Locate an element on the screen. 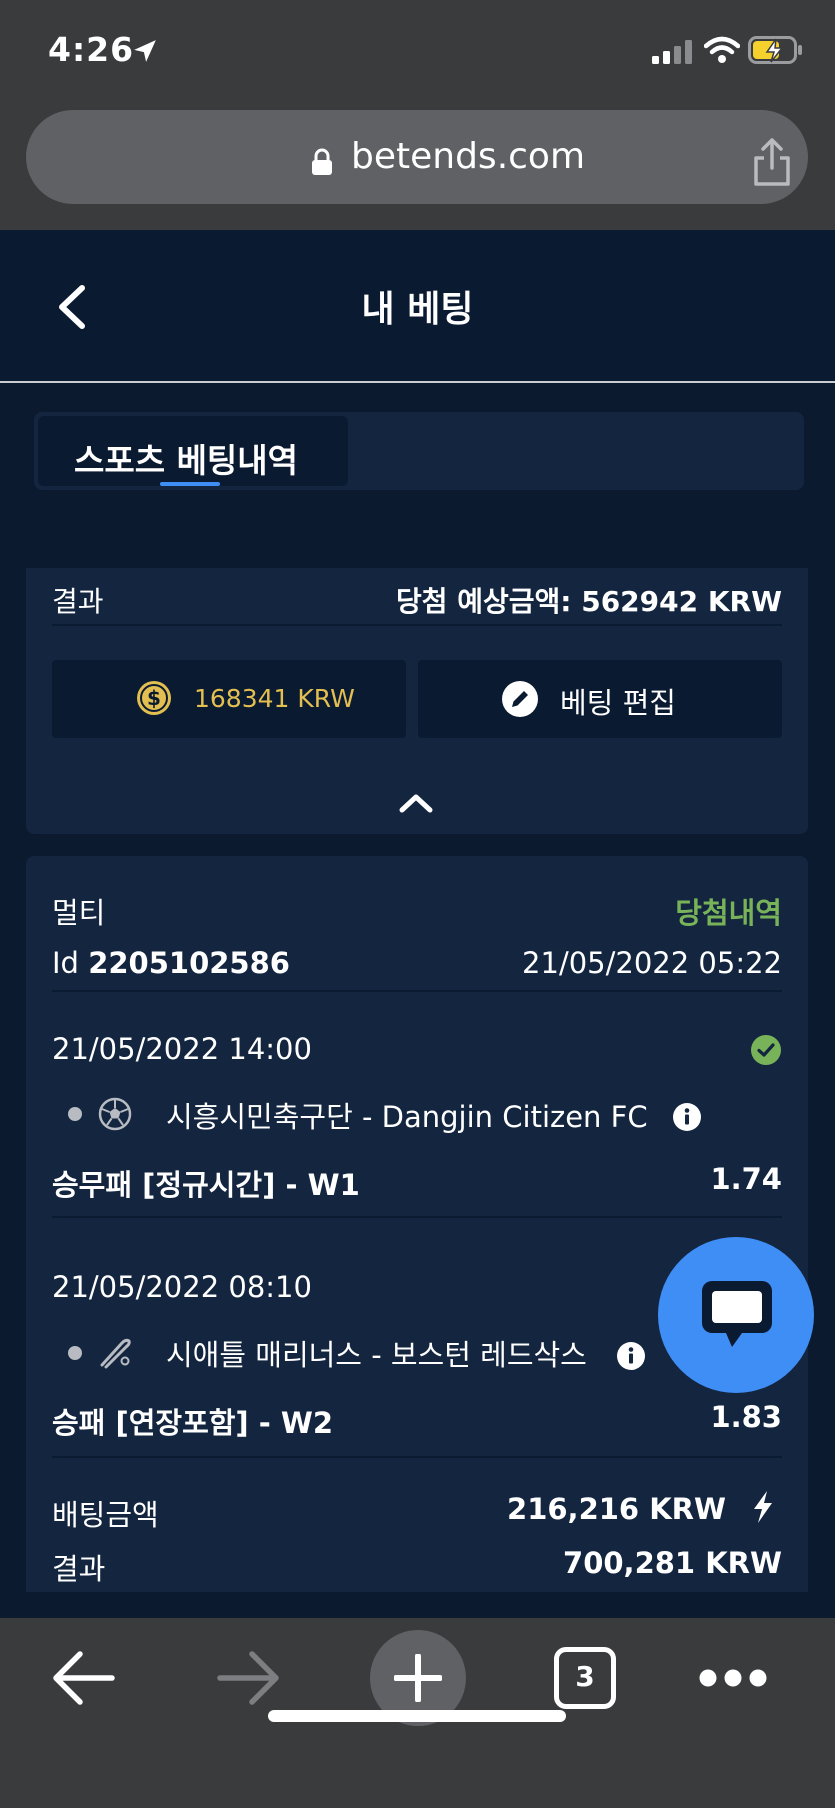 The height and width of the screenshot is (1808, 835). app-header: 내 베팅 is located at coordinates (417, 306).